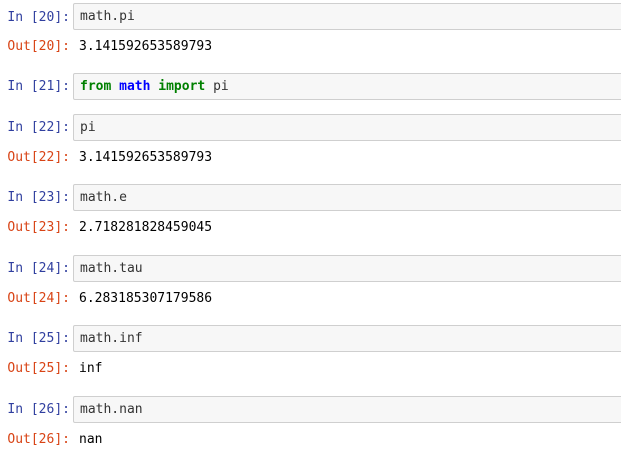 The image size is (621, 454). I want to click on code-input: math.e, so click(347, 197).